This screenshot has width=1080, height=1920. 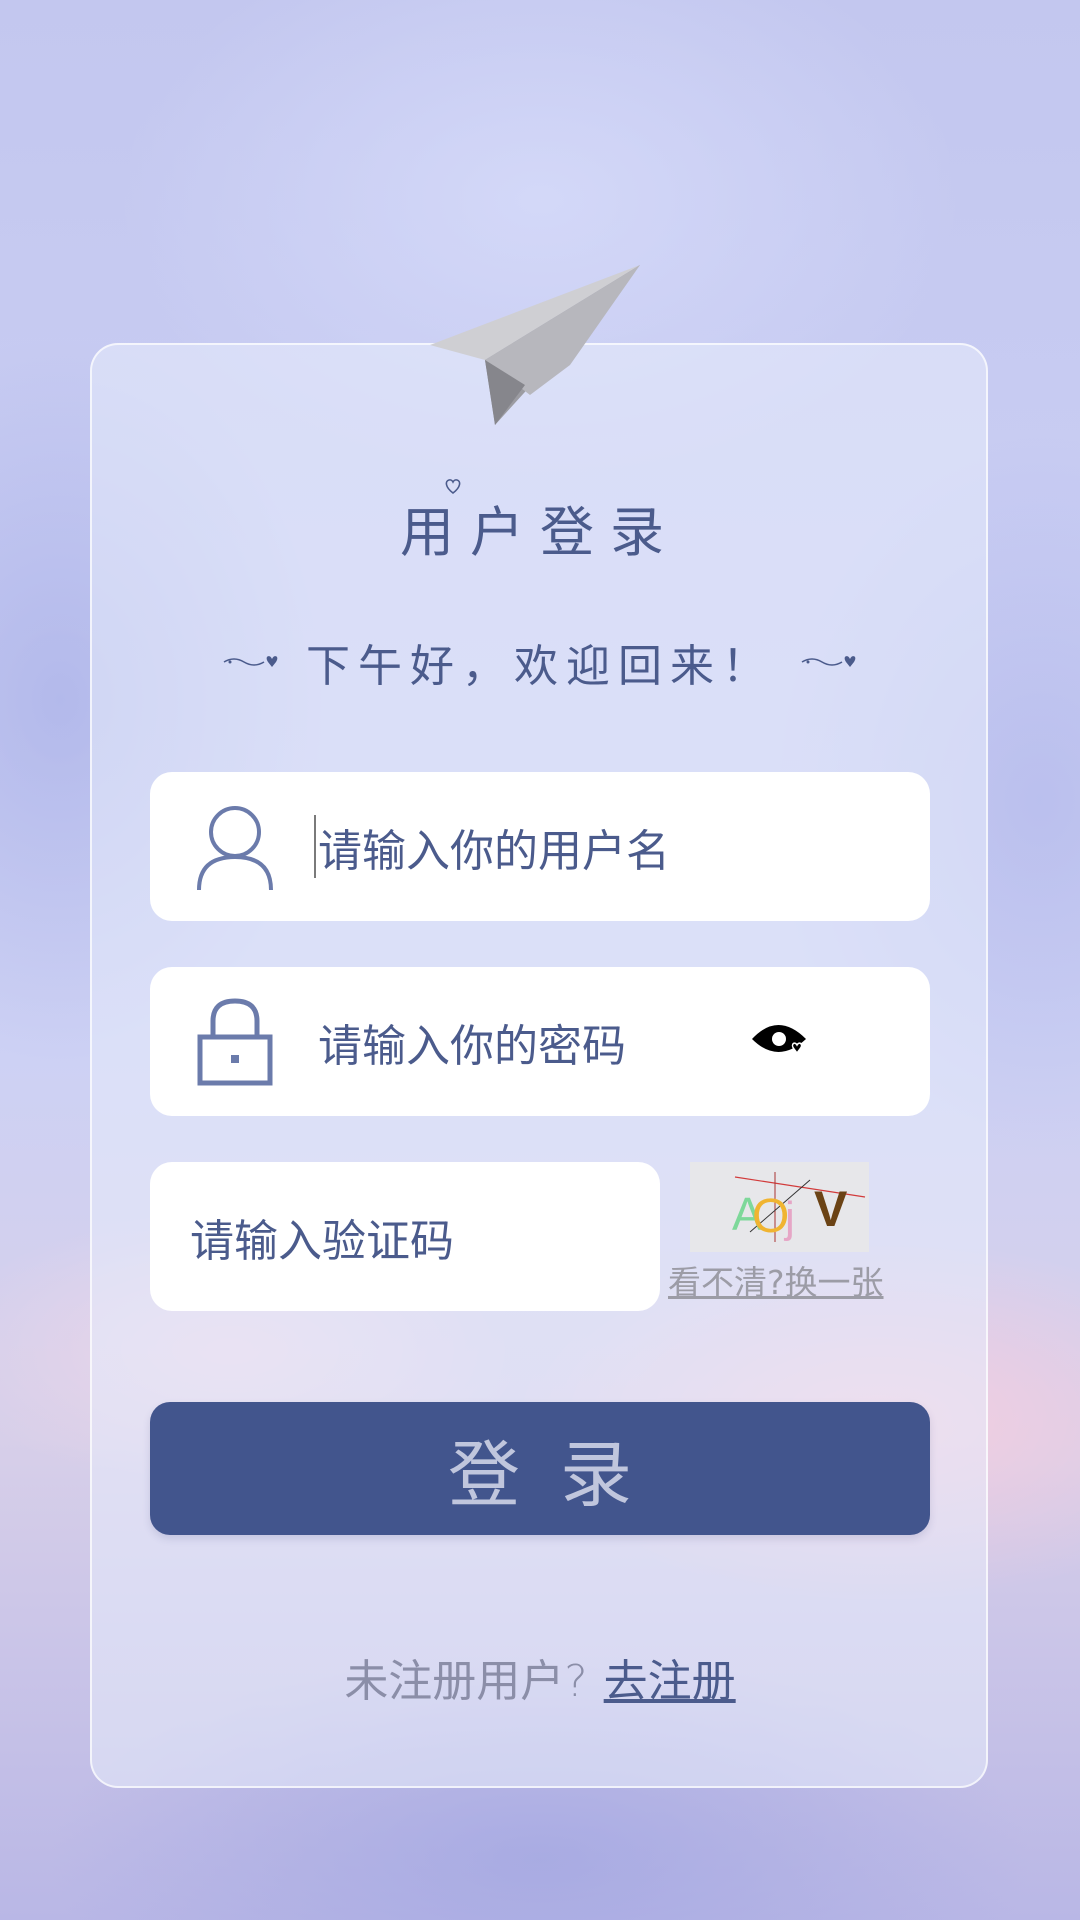 I want to click on captcha-image: A O j V, so click(x=779, y=1207).